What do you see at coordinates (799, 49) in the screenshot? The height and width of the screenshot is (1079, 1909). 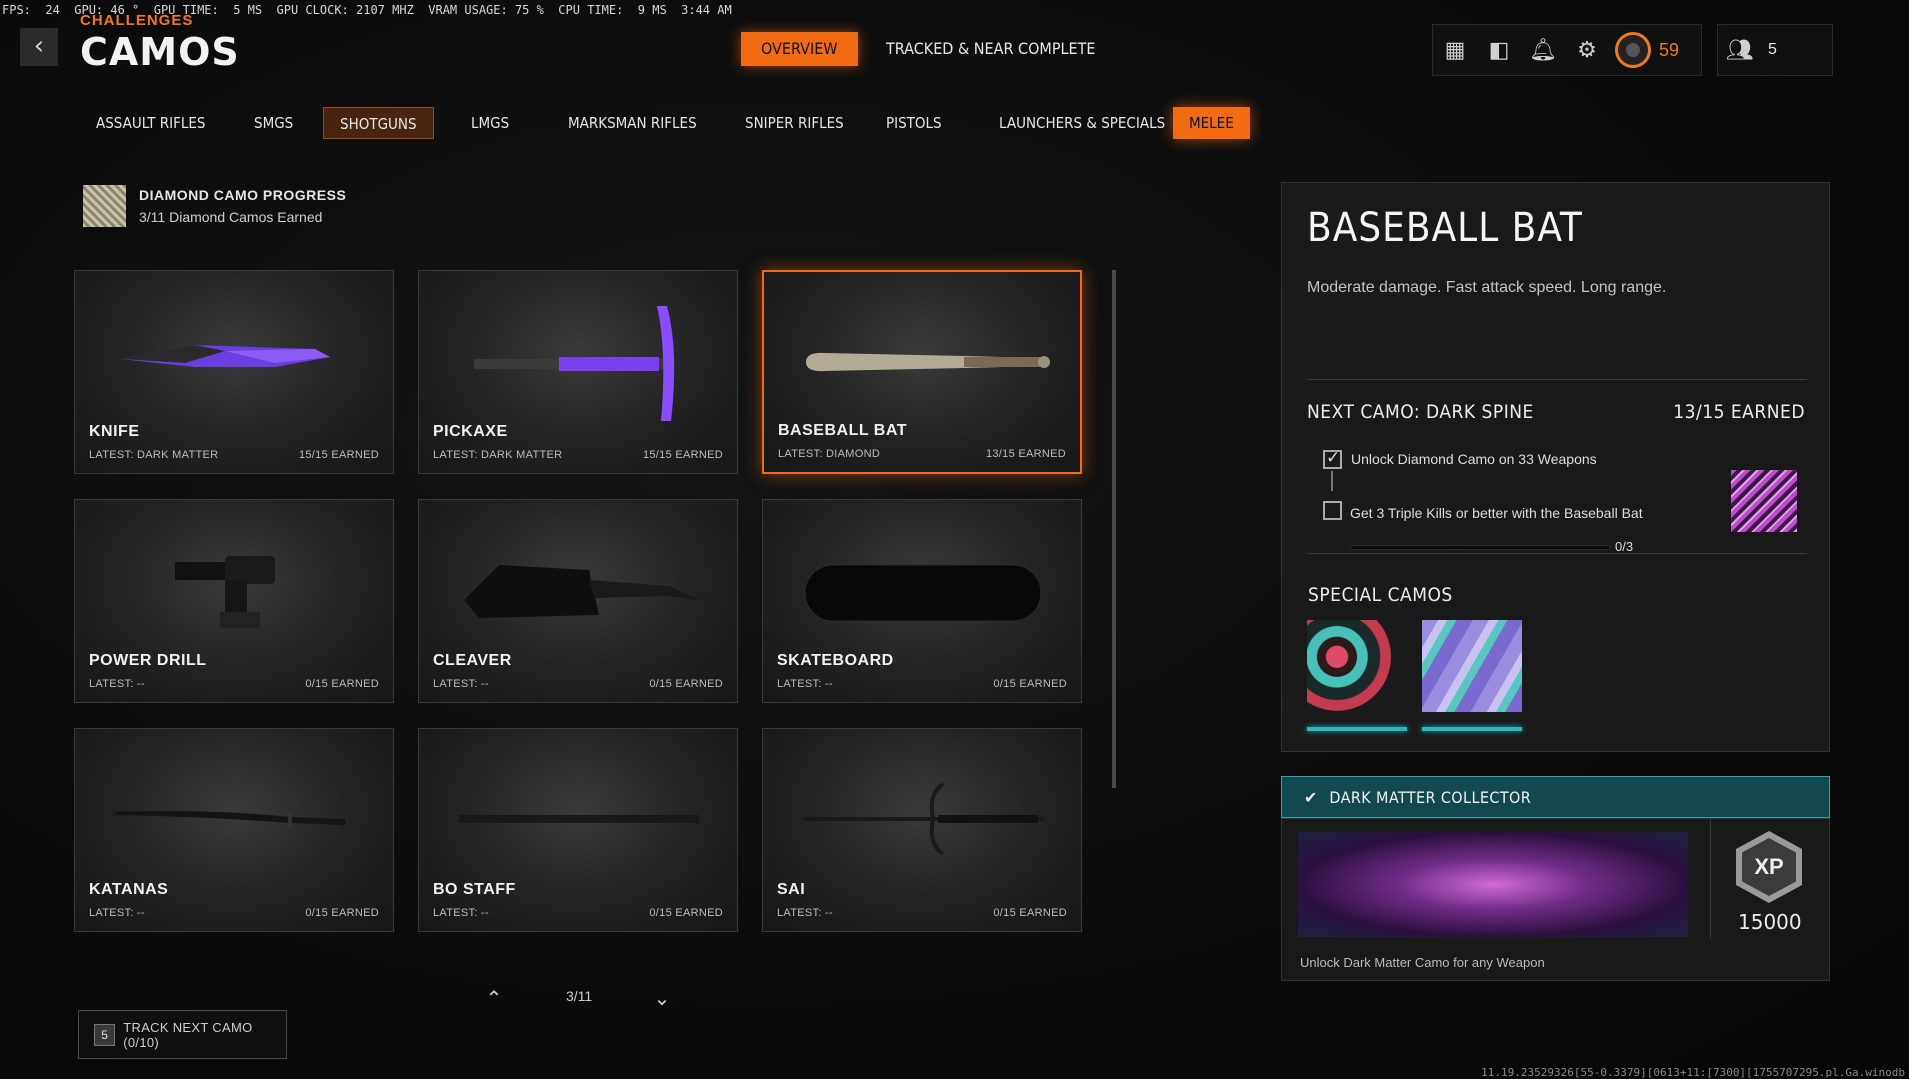 I see `tab-overview: OVERVIEW` at bounding box center [799, 49].